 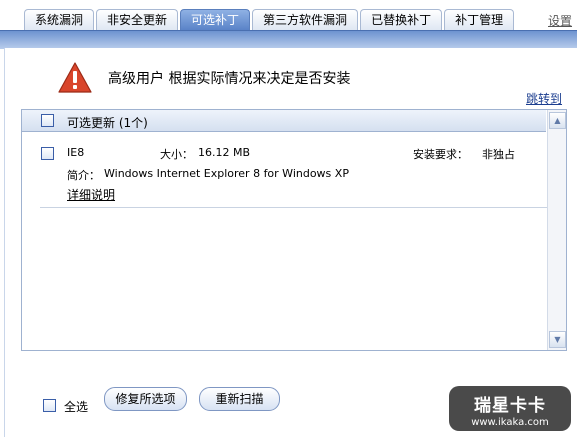 I want to click on select-all-checkbox, so click(x=49, y=405).